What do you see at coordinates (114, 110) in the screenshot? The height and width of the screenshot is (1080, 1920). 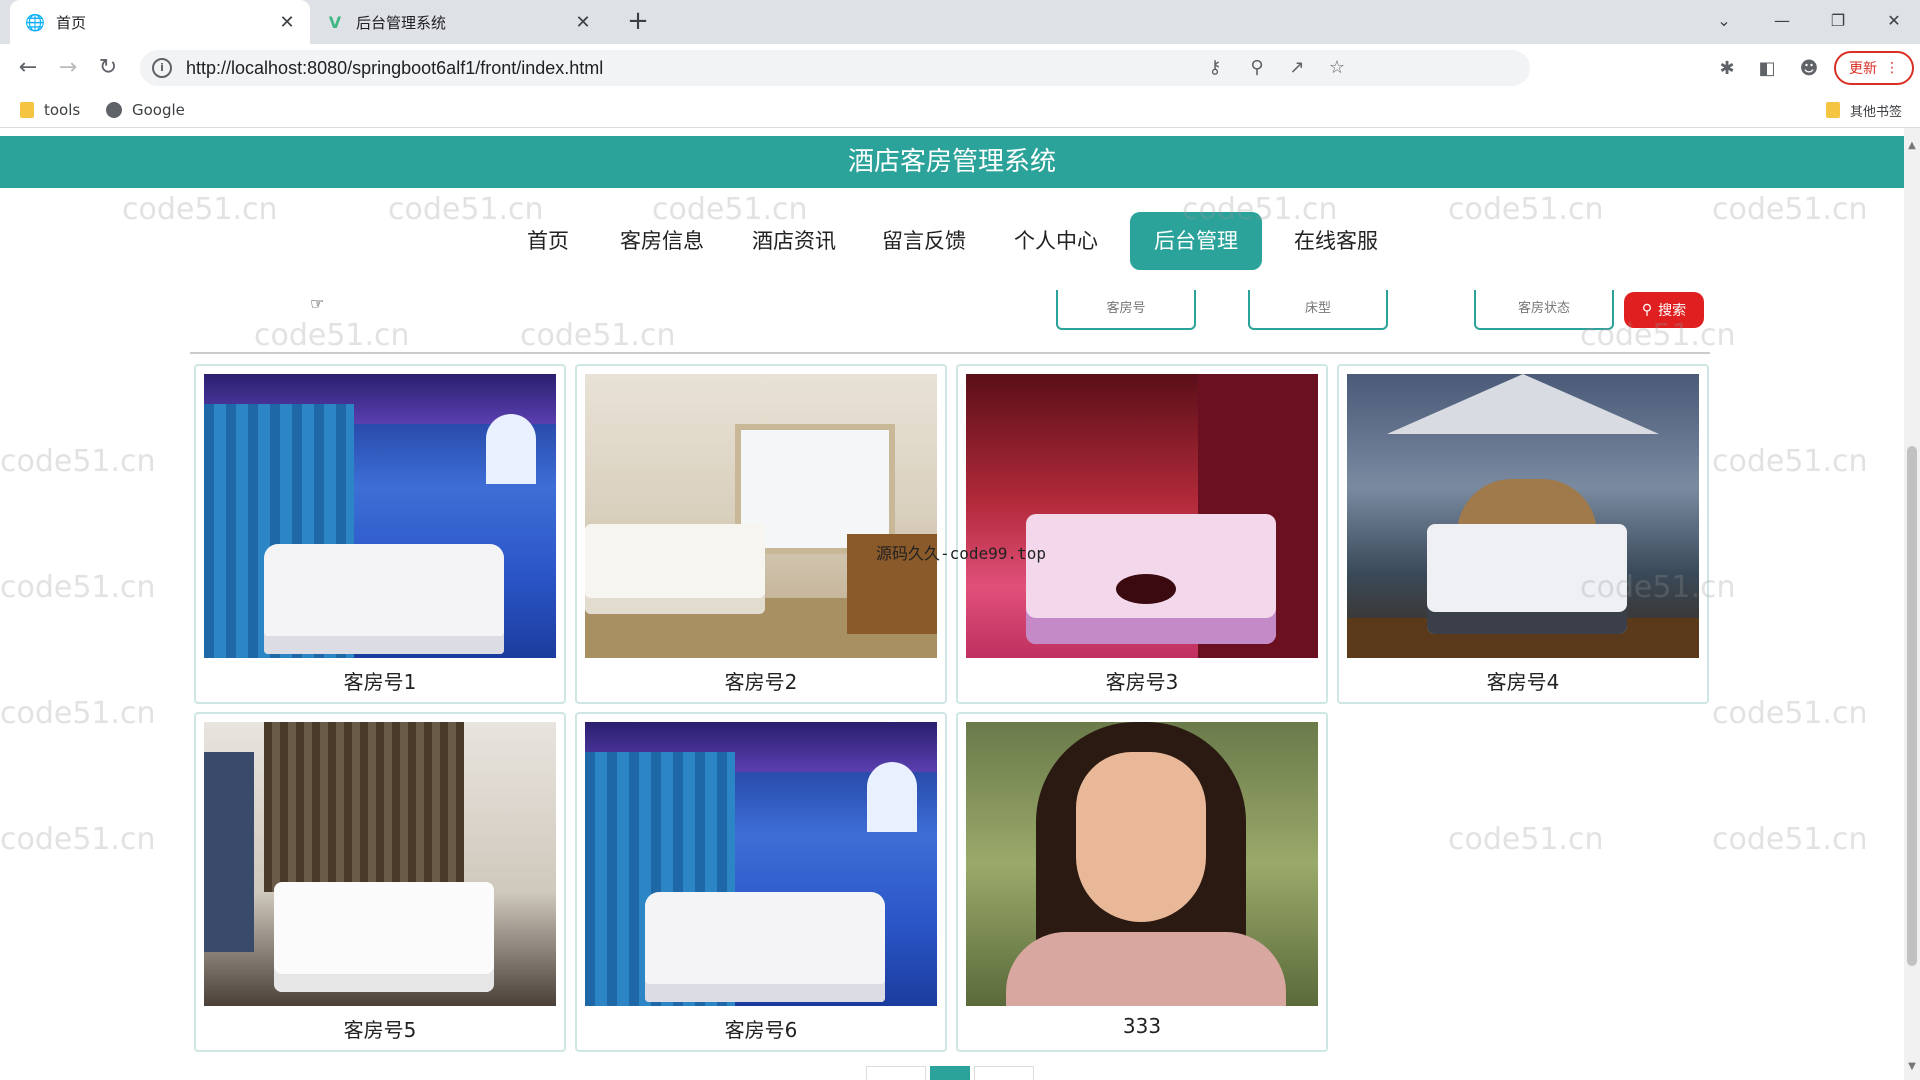 I see `globe-icon` at bounding box center [114, 110].